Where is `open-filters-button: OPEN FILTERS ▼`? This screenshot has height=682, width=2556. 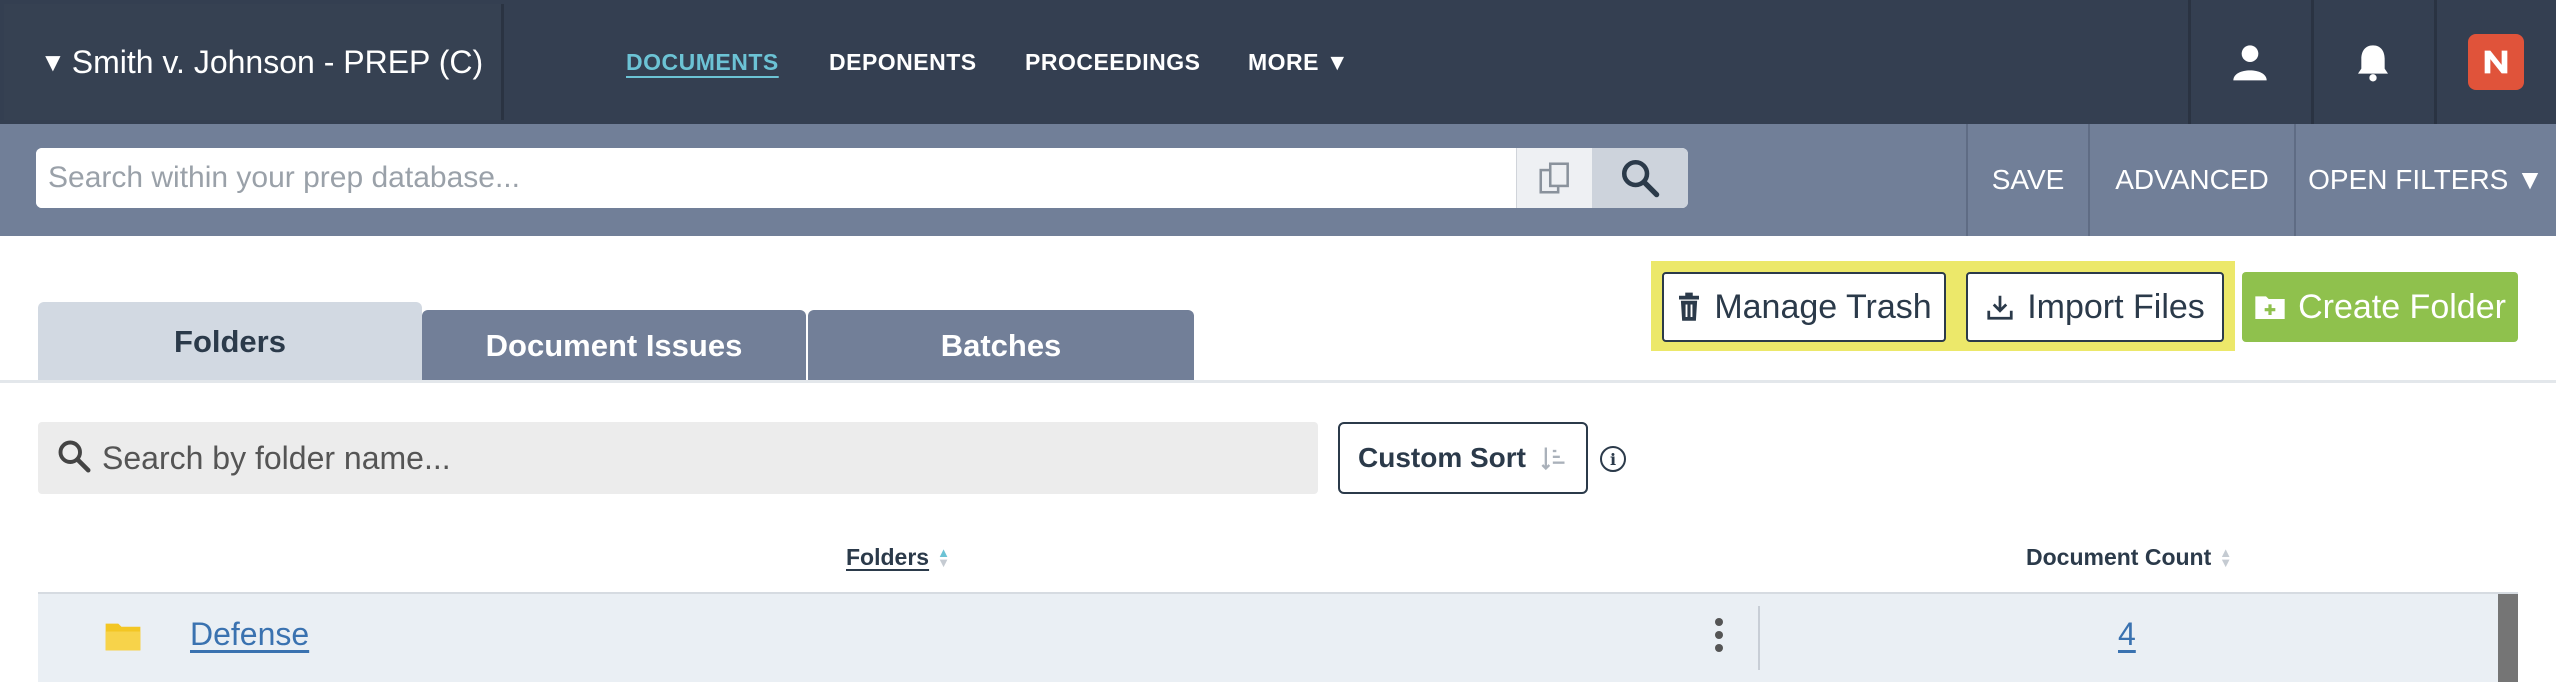 open-filters-button: OPEN FILTERS ▼ is located at coordinates (2425, 180).